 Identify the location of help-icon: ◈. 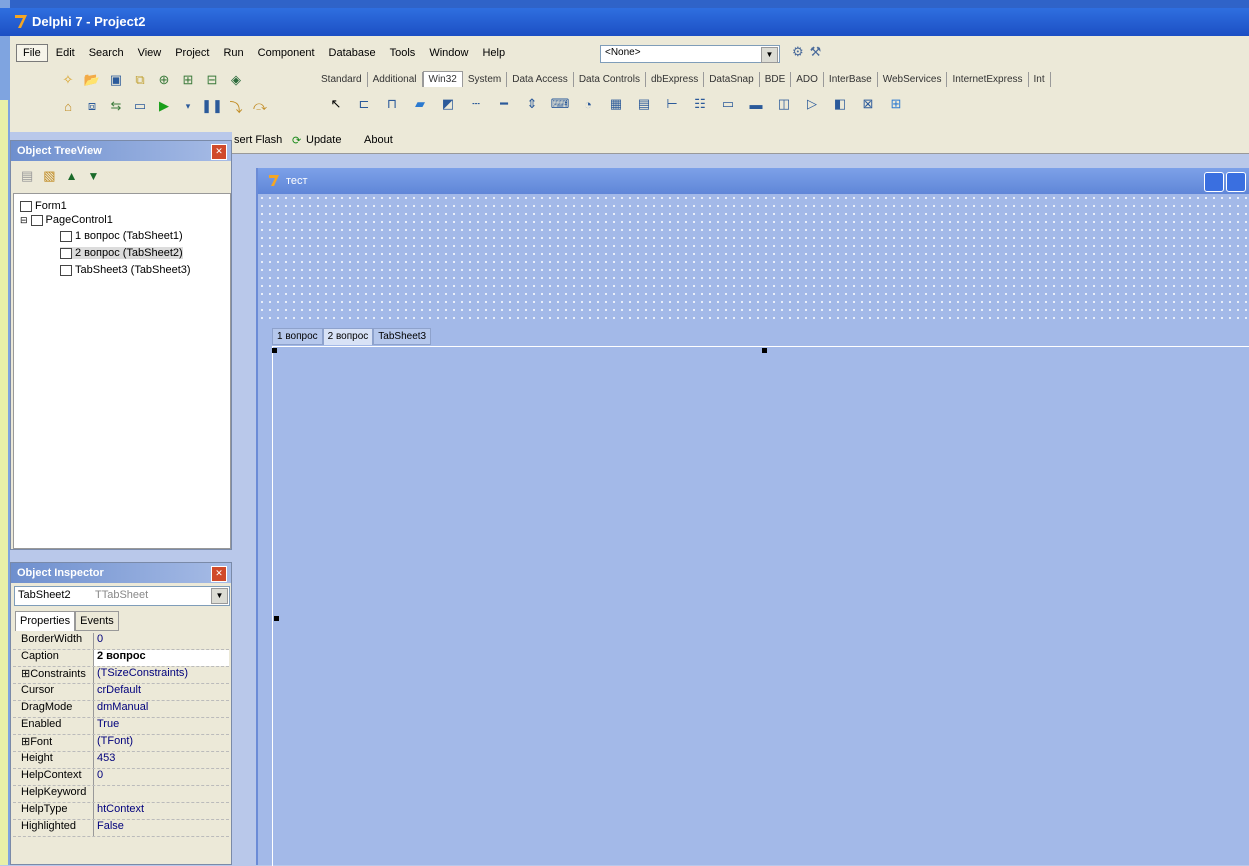
(236, 80).